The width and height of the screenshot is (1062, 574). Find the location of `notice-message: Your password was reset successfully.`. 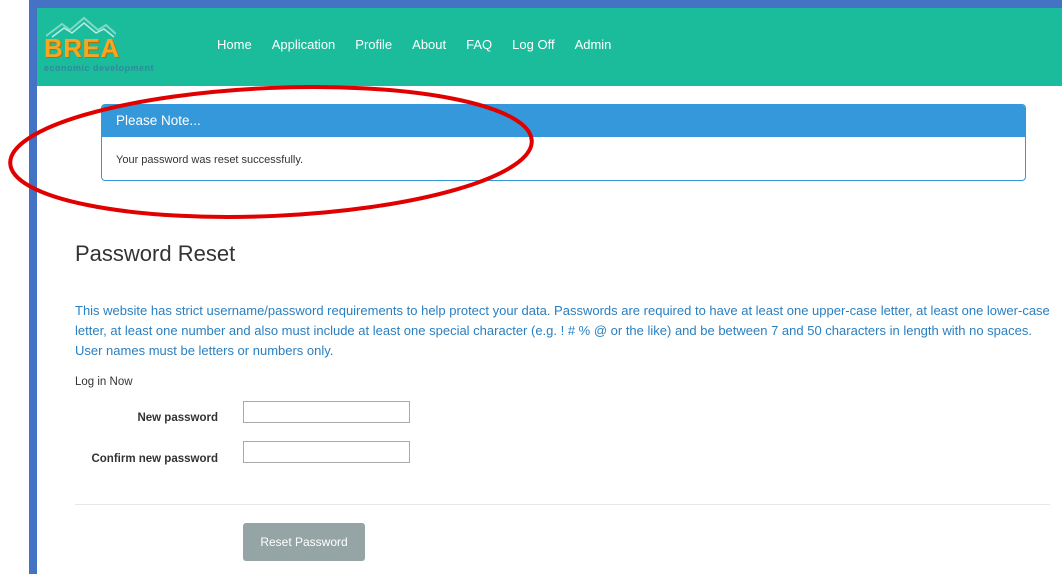

notice-message: Your password was reset successfully. is located at coordinates (210, 160).